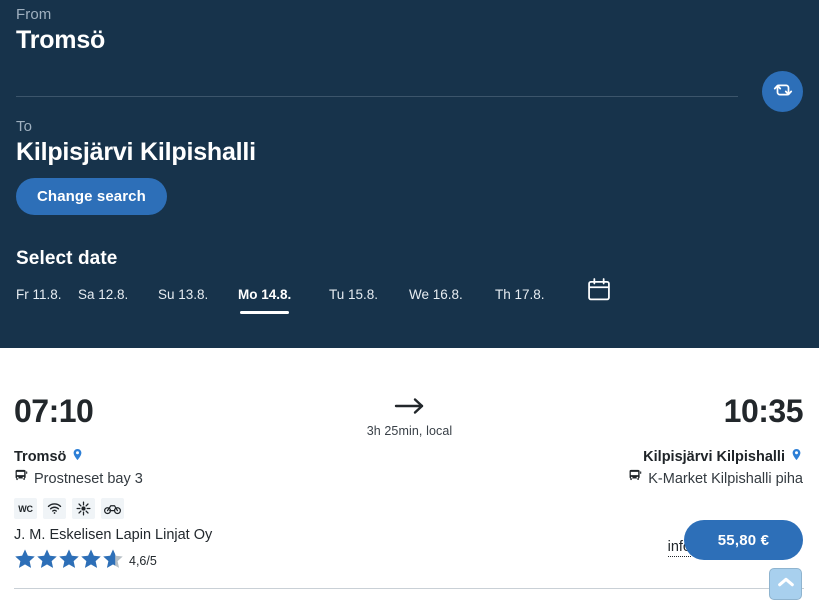 The width and height of the screenshot is (819, 600). I want to click on arrival-time: 10:35, so click(763, 411).